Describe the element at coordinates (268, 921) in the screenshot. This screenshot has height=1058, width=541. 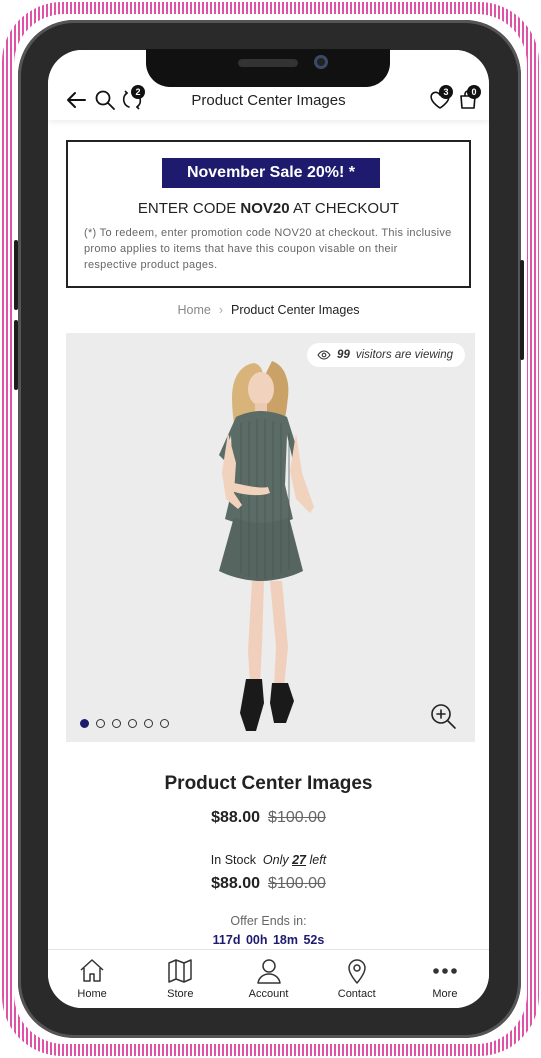
I see `offer-ends-label: Offer Ends in:` at that location.